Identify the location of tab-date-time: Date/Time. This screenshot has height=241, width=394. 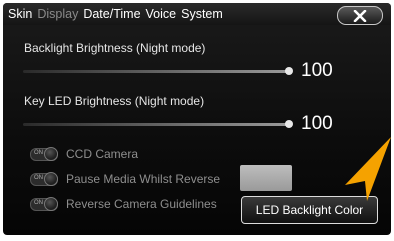
(111, 14).